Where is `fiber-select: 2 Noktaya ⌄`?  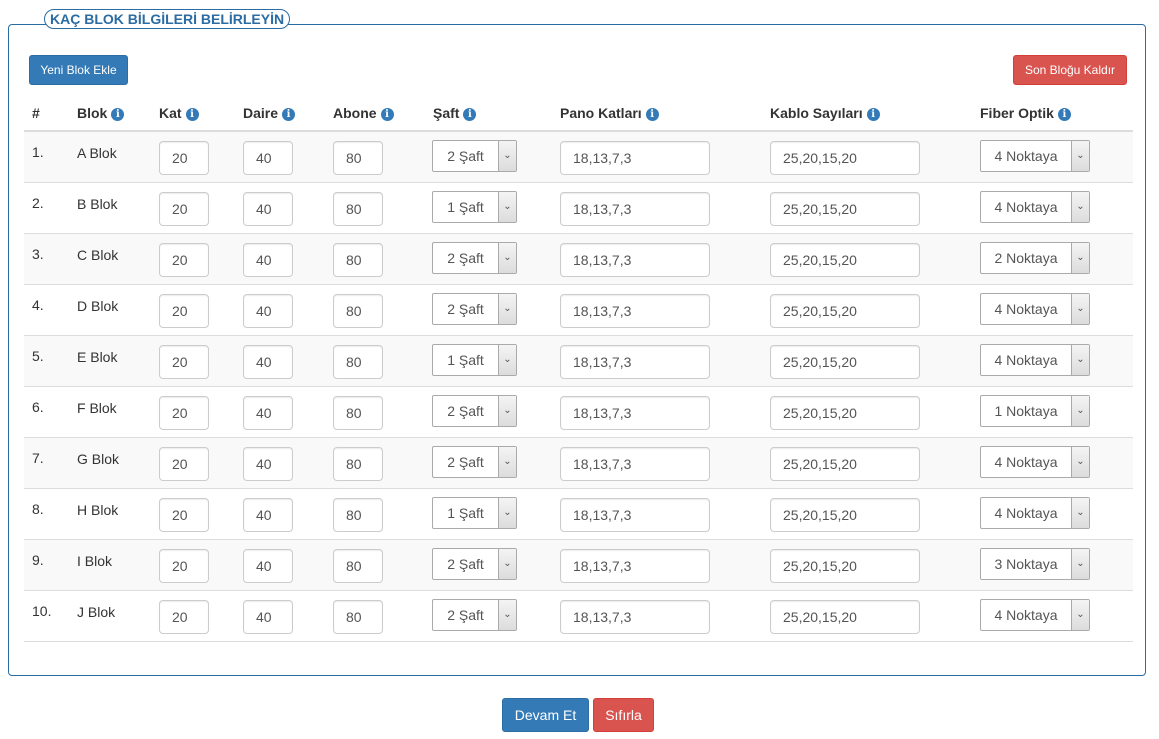
fiber-select: 2 Noktaya ⌄ is located at coordinates (1035, 258).